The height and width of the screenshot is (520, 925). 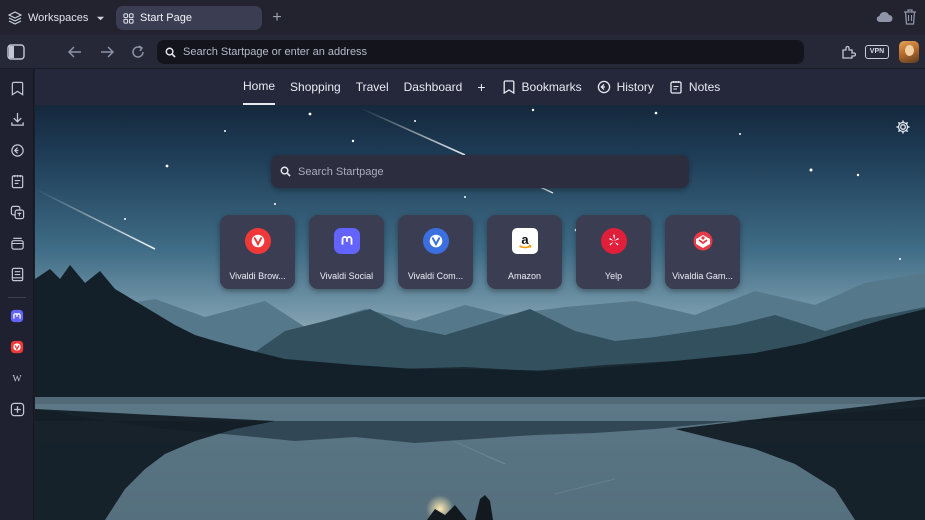 I want to click on gear-icon, so click(x=903, y=127).